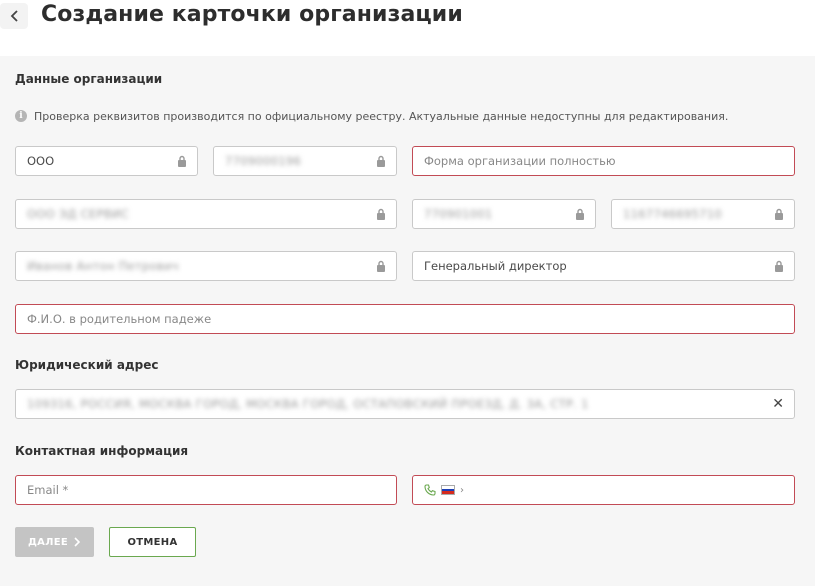 Image resolution: width=815 pixels, height=586 pixels. What do you see at coordinates (448, 490) in the screenshot?
I see `russia-flag-icon` at bounding box center [448, 490].